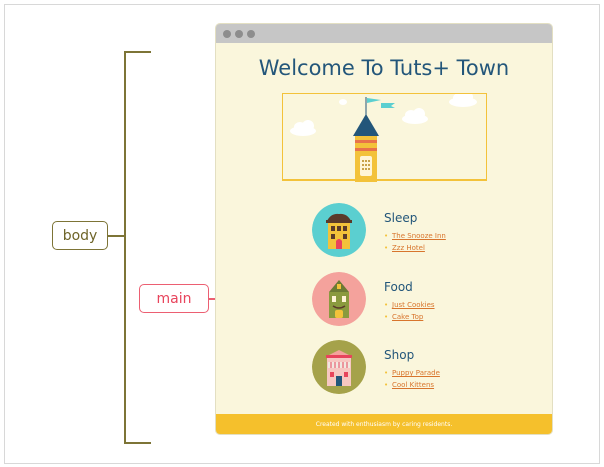 Image resolution: width=604 pixels, height=467 pixels. I want to click on link-cake-top: Cake Top, so click(409, 317).